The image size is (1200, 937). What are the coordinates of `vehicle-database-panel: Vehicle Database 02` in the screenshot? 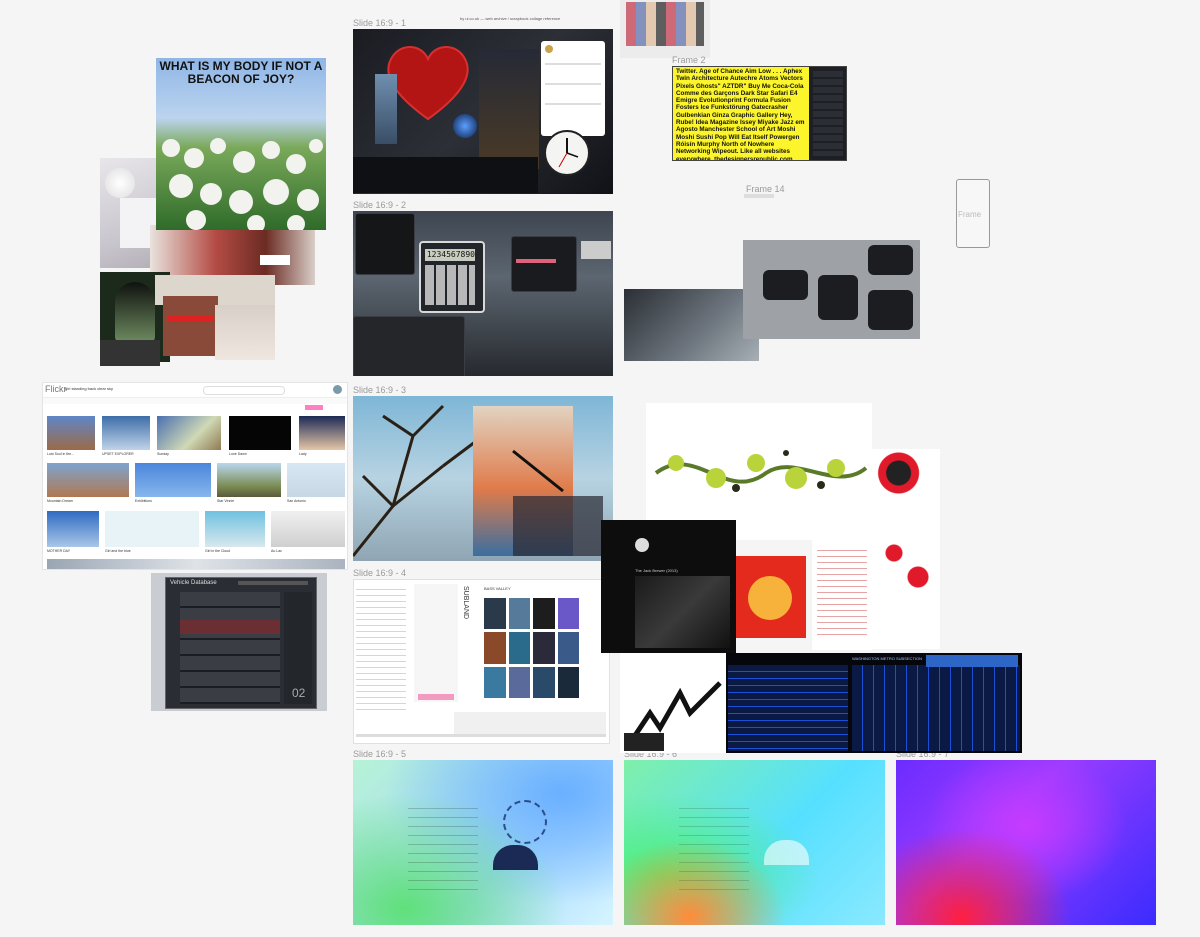 It's located at (239, 642).